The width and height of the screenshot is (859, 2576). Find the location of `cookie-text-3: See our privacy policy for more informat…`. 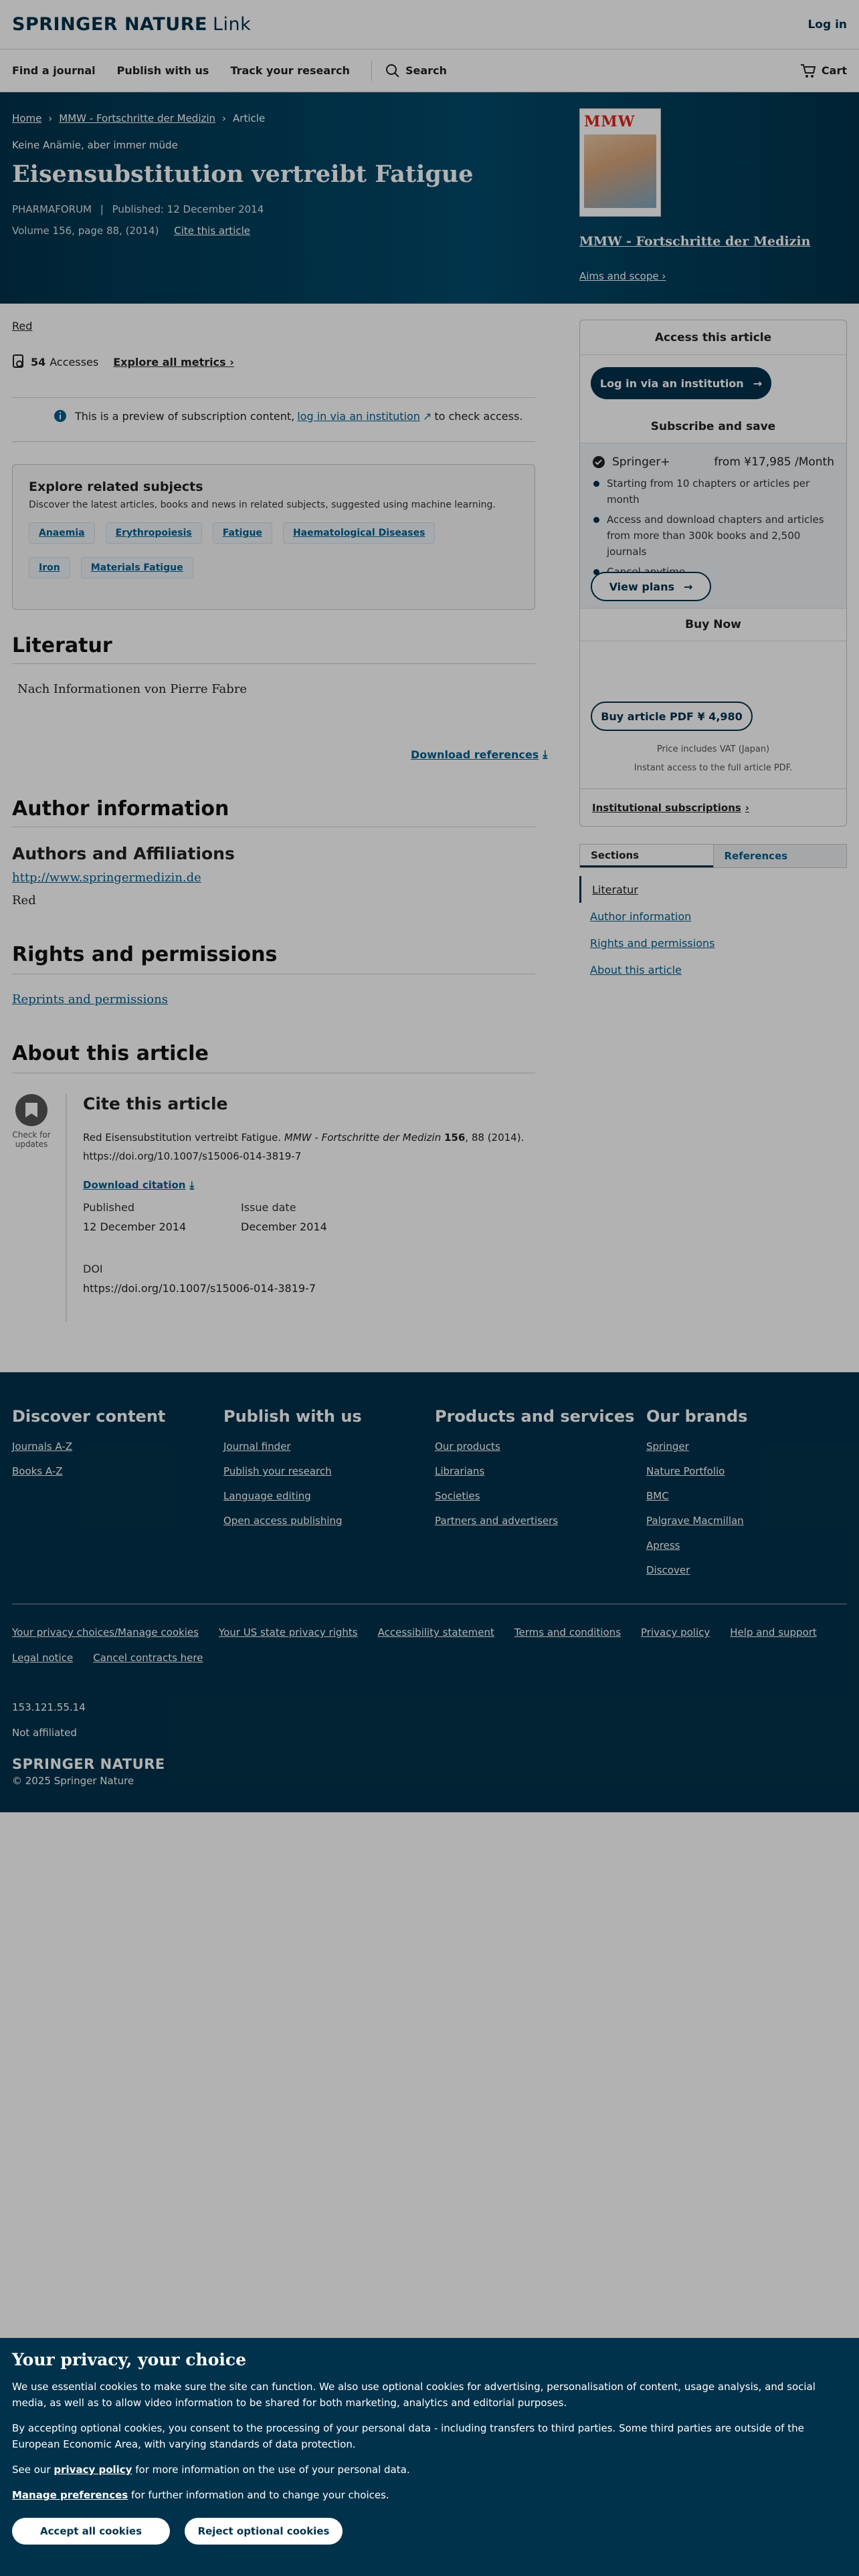

cookie-text-3: See our privacy policy for more informat… is located at coordinates (427, 2470).